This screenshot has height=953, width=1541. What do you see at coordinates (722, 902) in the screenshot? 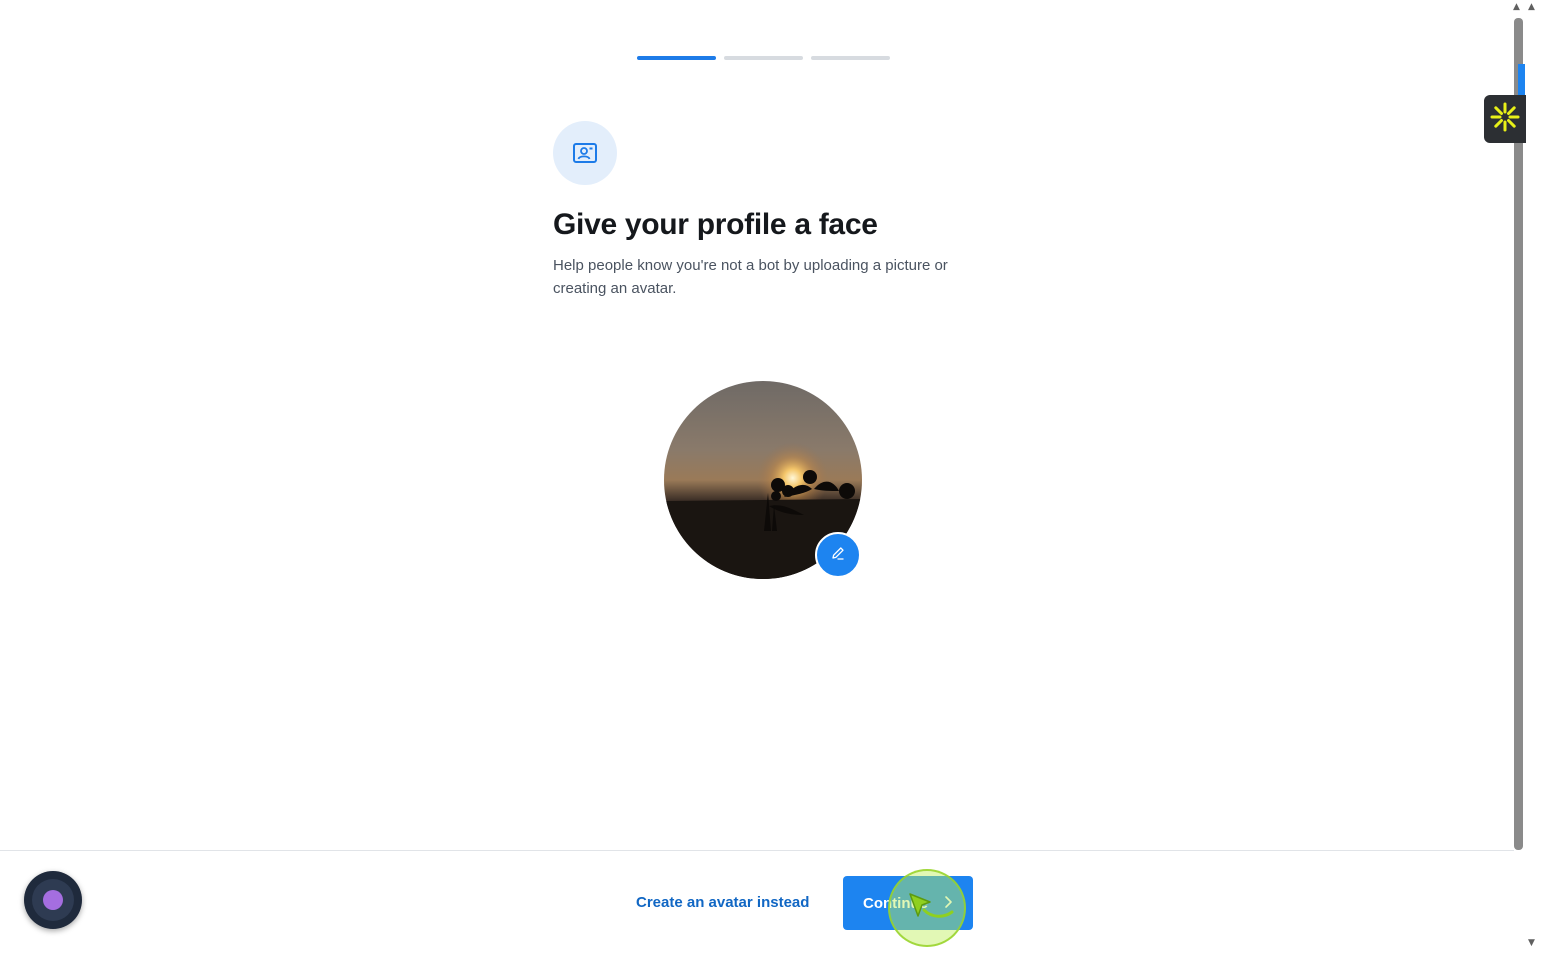
I see `create-avatar-button: Create an avatar instead` at bounding box center [722, 902].